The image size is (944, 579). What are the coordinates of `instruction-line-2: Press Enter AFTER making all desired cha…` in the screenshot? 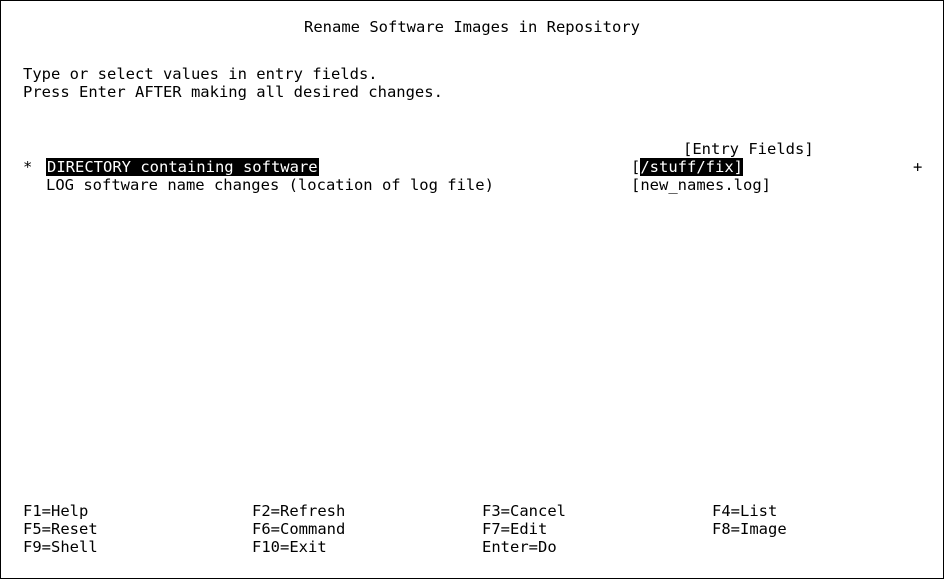 It's located at (233, 92).